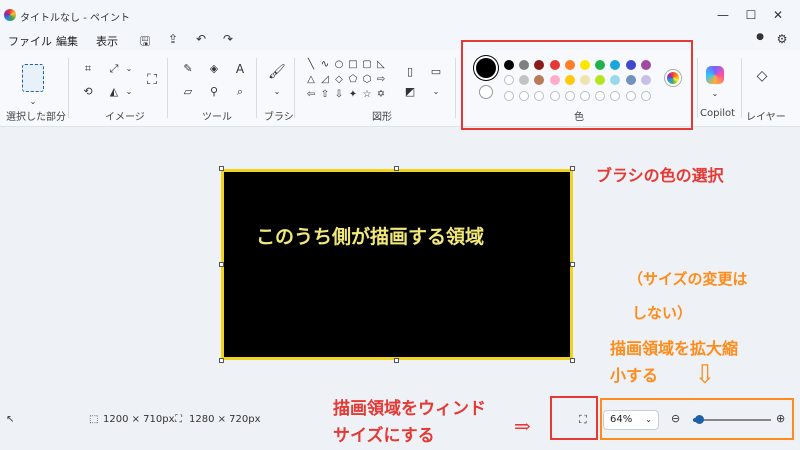  I want to click on fit-to-window-icon: ⛶, so click(583, 420).